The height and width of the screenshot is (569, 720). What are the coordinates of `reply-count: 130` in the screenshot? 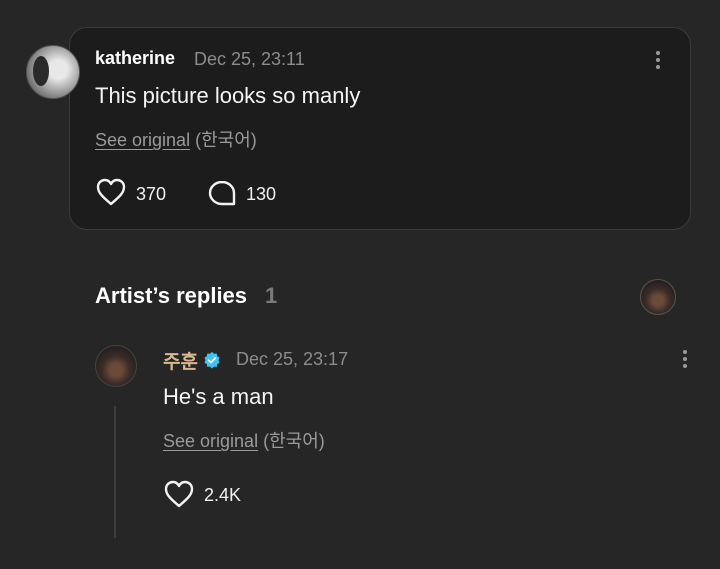 It's located at (261, 194).